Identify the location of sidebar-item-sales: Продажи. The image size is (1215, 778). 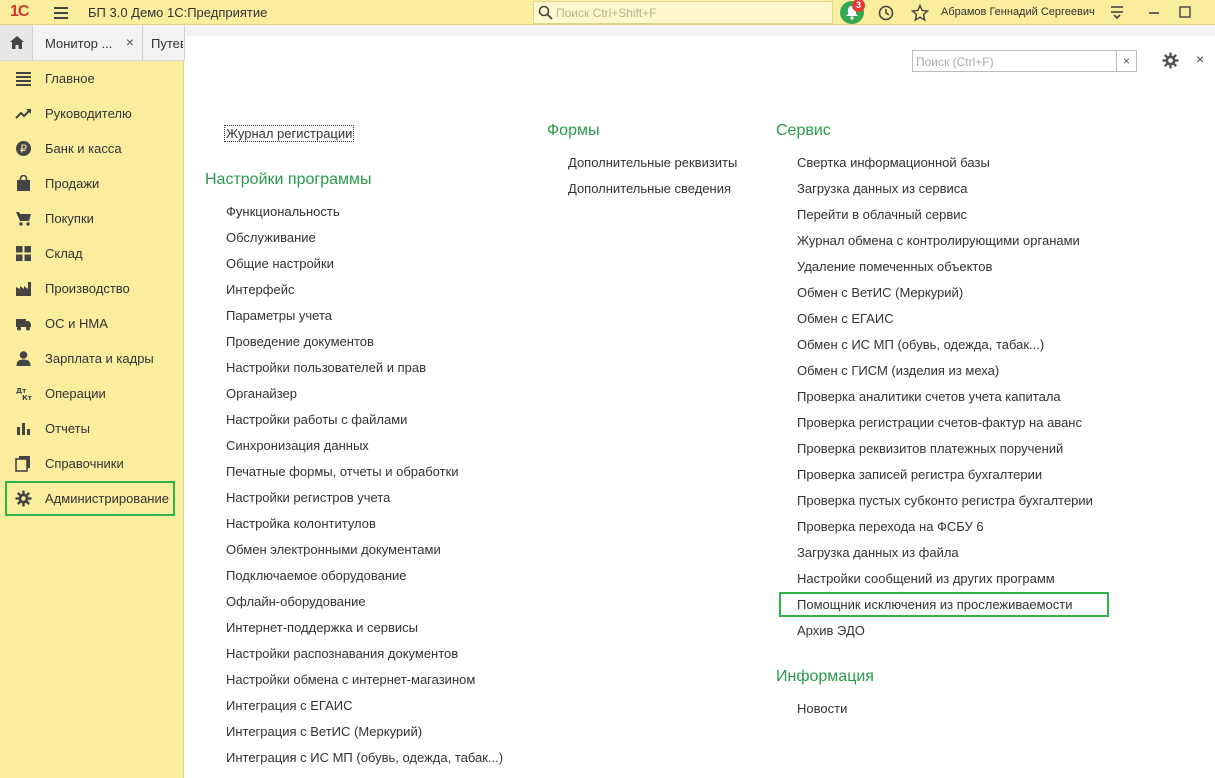
(92, 183).